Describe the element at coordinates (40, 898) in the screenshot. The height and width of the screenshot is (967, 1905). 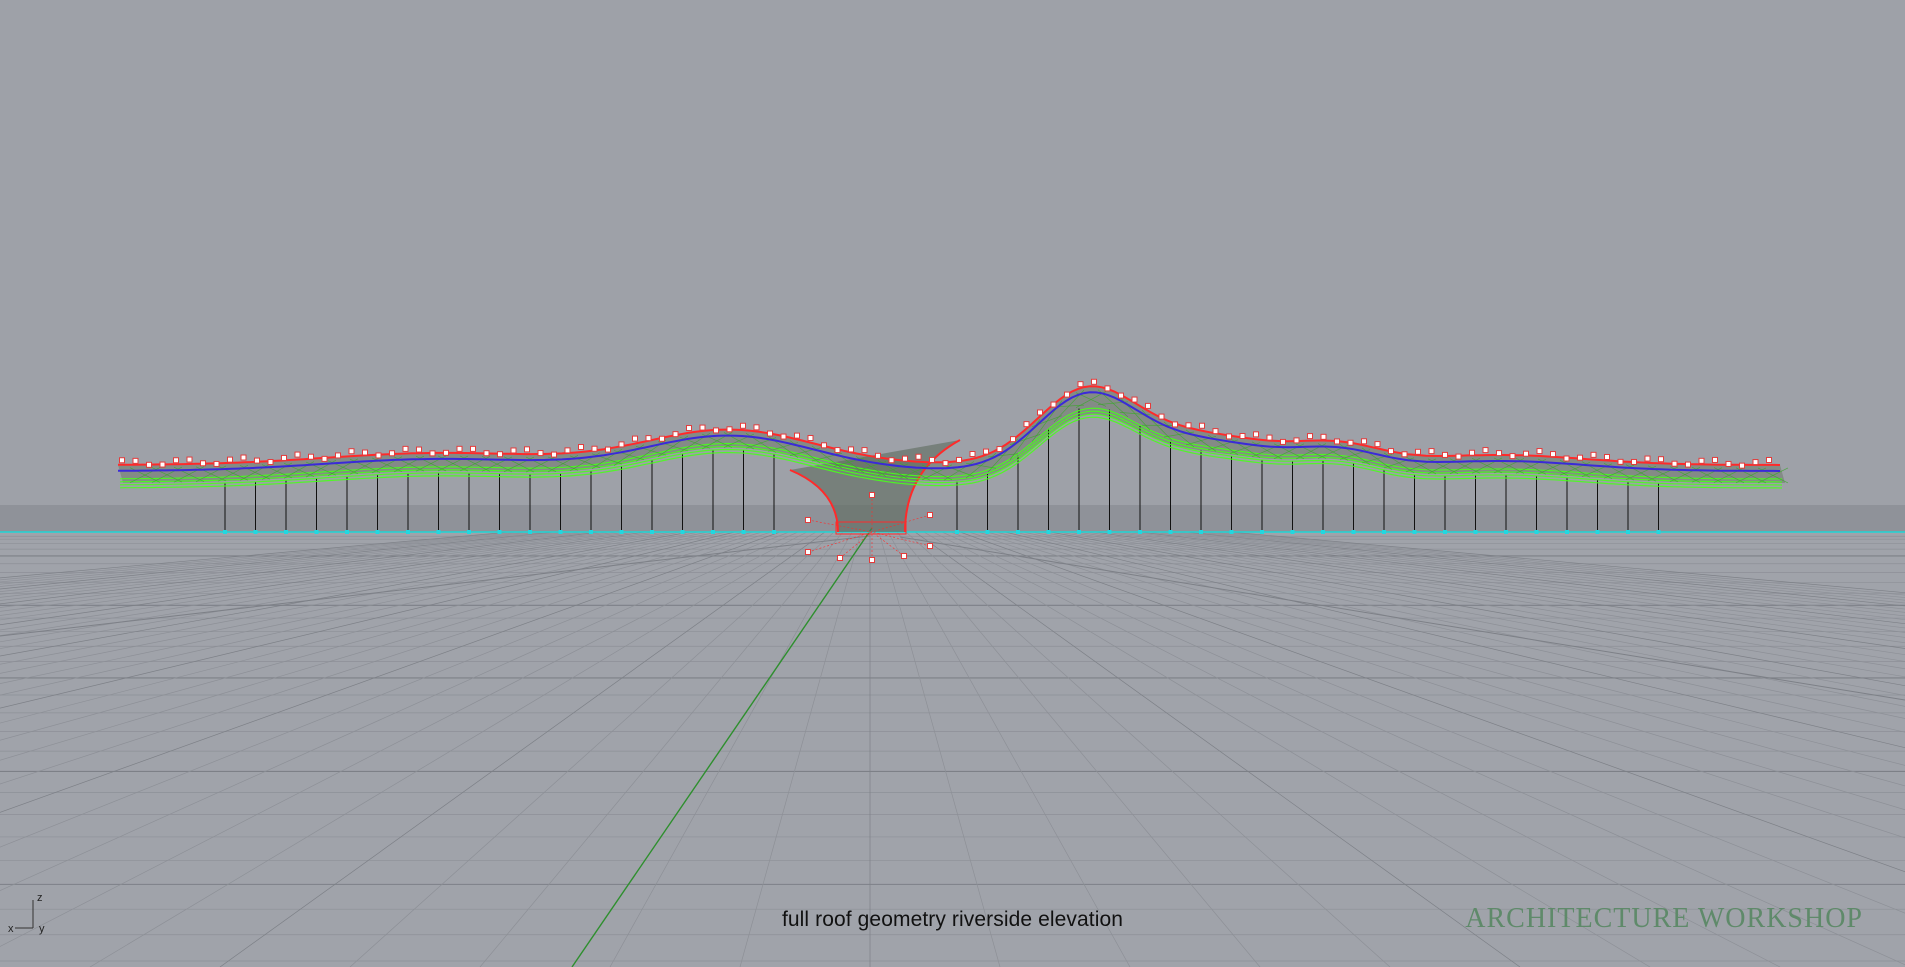
I see `axis-z-label: z` at that location.